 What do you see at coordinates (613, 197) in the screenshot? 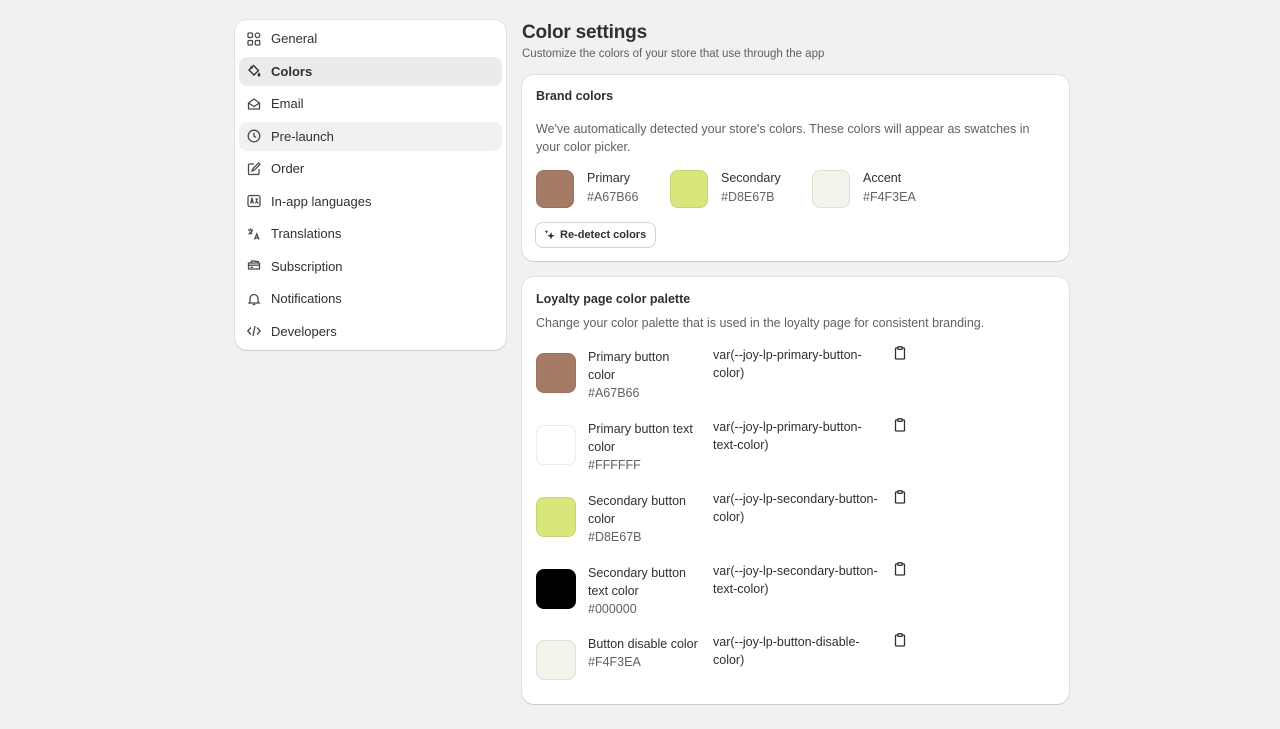
I see `brand-color-hex: #A67B66` at bounding box center [613, 197].